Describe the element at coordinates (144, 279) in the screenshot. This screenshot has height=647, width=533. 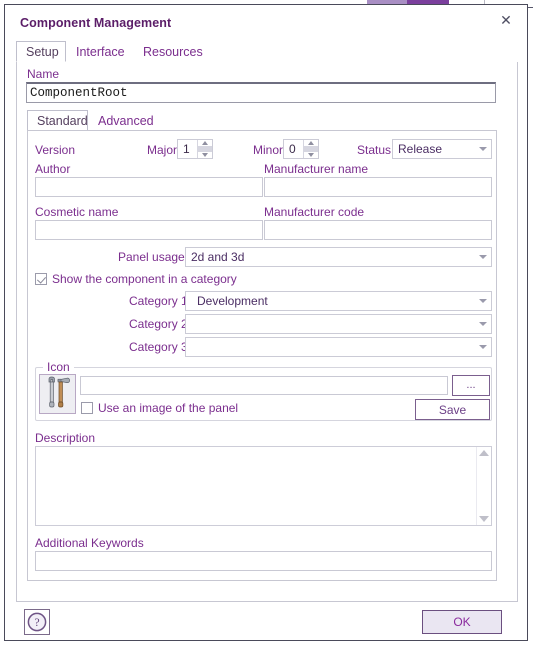
I see `show-component-in-category-label: Show the component in a category` at that location.